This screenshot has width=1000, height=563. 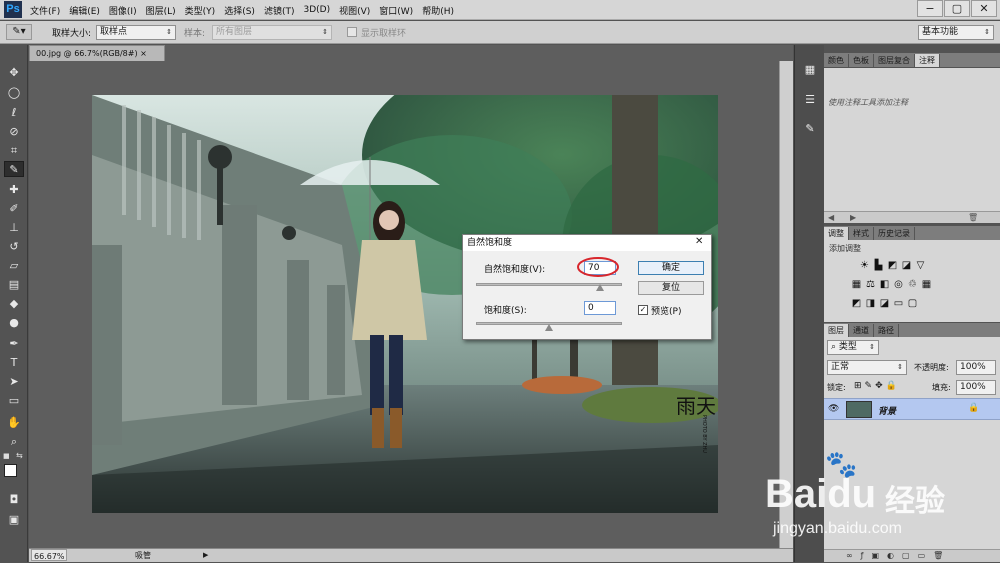 What do you see at coordinates (853, 347) in the screenshot?
I see `layer-filter-select: ⌕ 类型 ⇕` at bounding box center [853, 347].